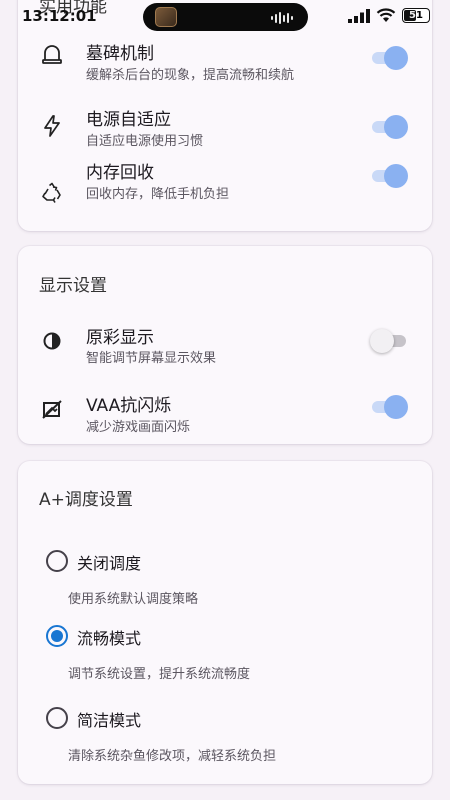 This screenshot has width=450, height=800. Describe the element at coordinates (59, 16) in the screenshot. I see `status-time: 13:12:01` at that location.